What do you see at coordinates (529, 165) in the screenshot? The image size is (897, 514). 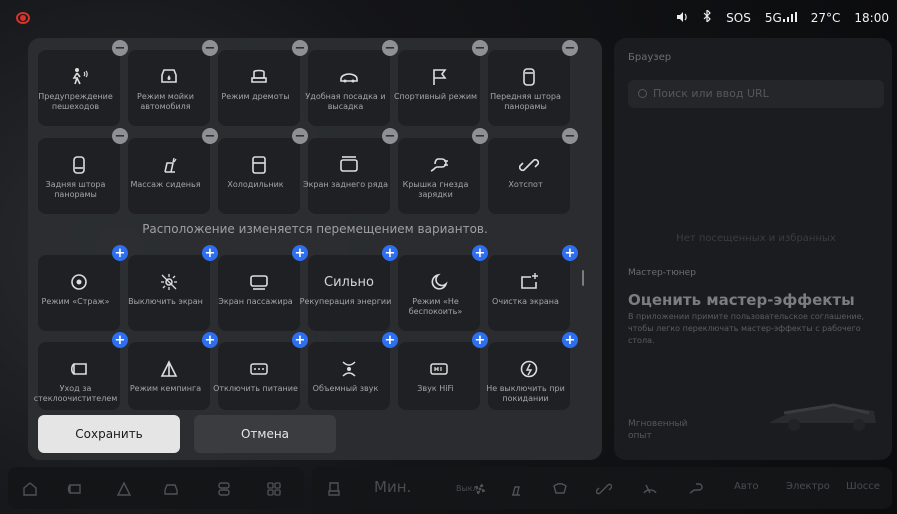 I see `hotspot-icon` at bounding box center [529, 165].